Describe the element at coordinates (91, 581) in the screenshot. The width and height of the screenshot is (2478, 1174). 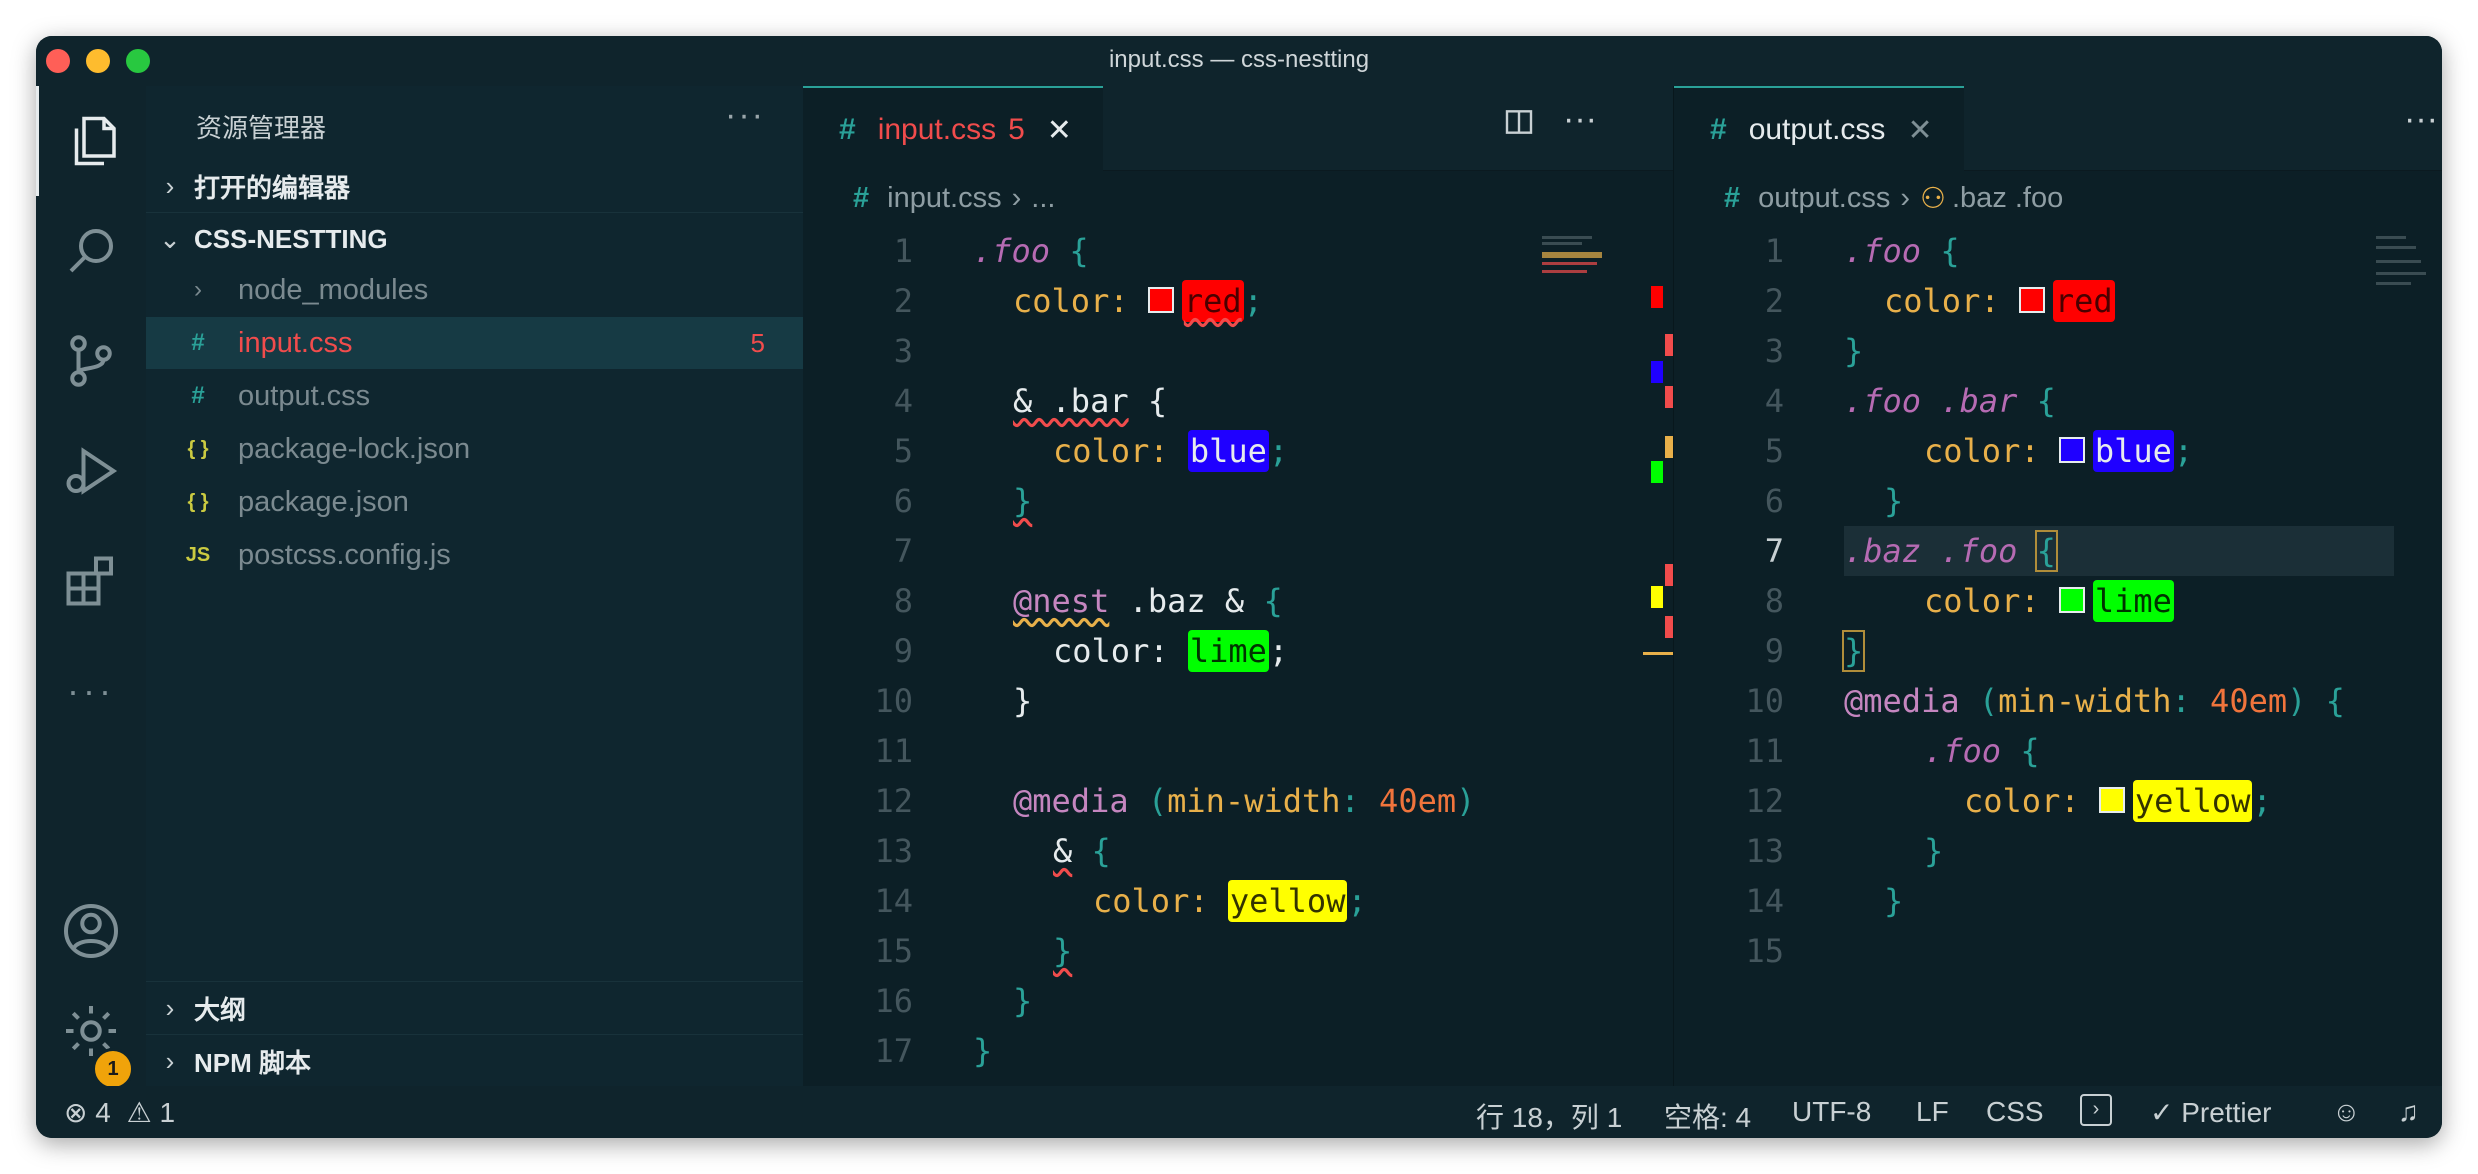
I see `extensions-icon` at that location.